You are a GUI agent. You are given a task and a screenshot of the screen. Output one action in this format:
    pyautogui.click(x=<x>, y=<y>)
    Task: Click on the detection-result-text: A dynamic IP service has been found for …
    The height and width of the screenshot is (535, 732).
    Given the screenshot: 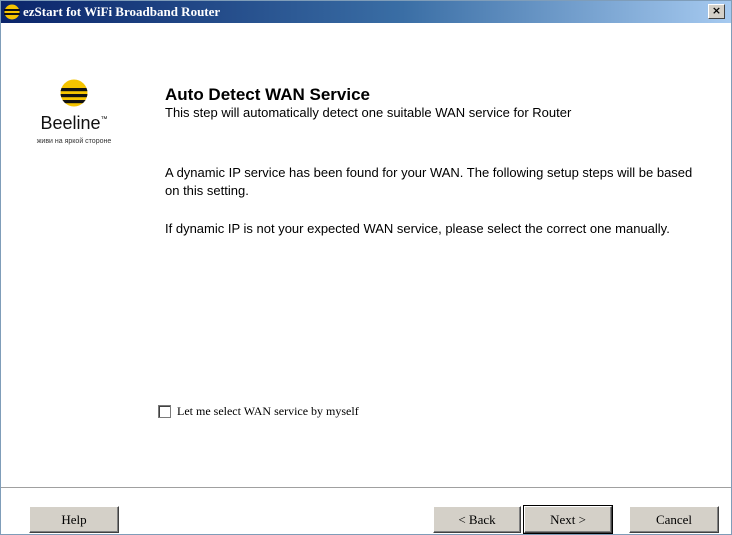 What is the action you would take?
    pyautogui.click(x=429, y=181)
    